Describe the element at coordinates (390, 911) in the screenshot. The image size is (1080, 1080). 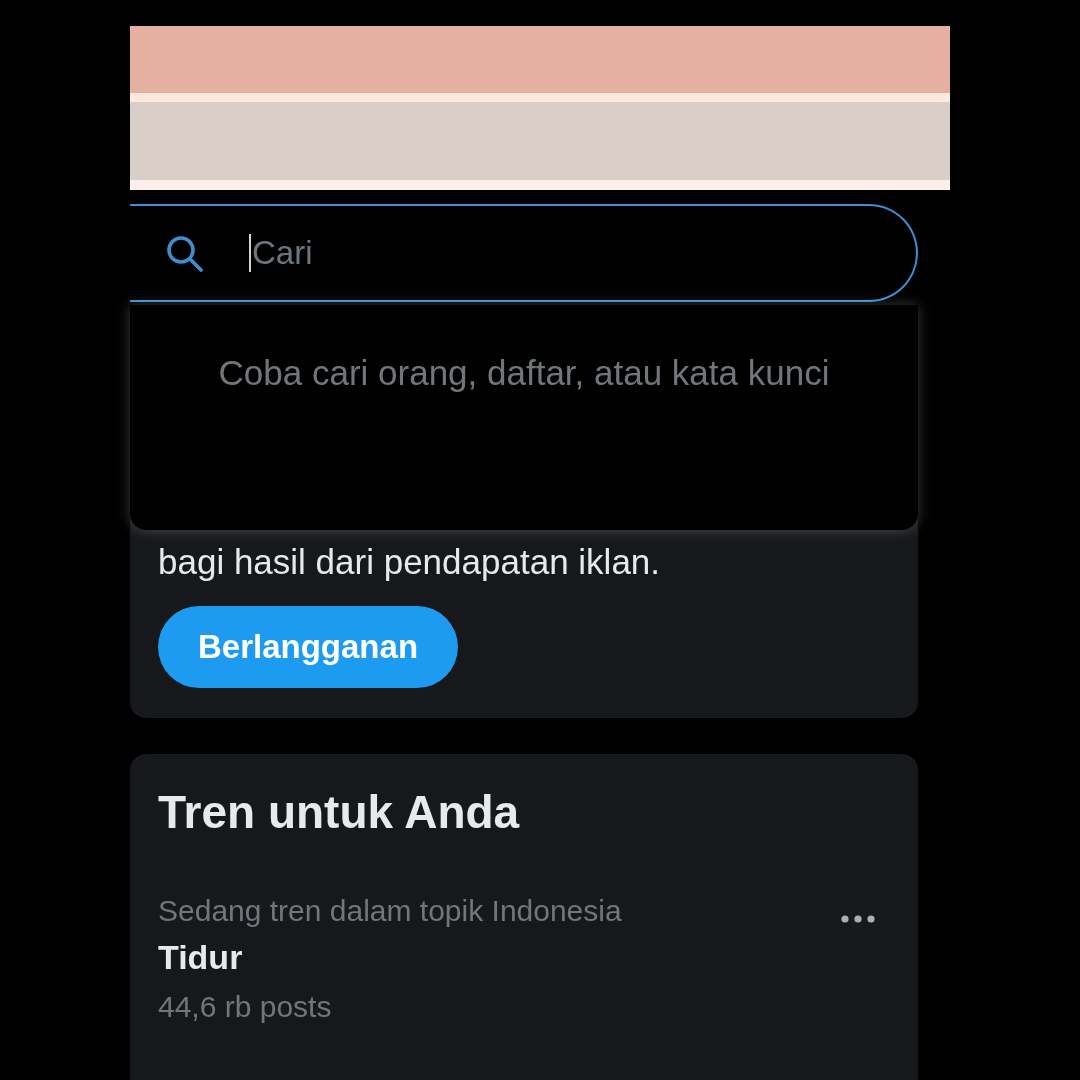
I see `trend-context: Sedang tren dalam topik Indonesia` at that location.